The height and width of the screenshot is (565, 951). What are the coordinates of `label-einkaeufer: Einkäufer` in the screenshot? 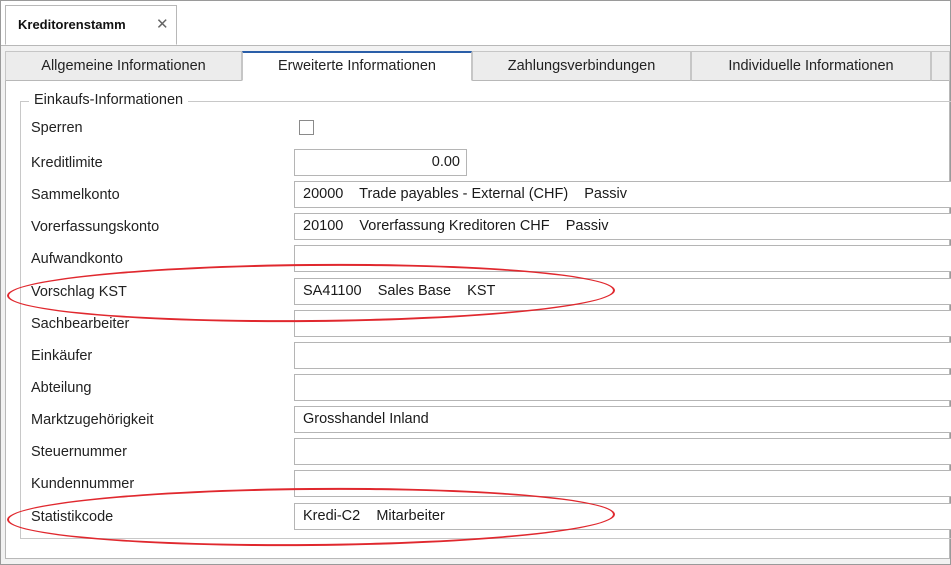 It's located at (62, 356).